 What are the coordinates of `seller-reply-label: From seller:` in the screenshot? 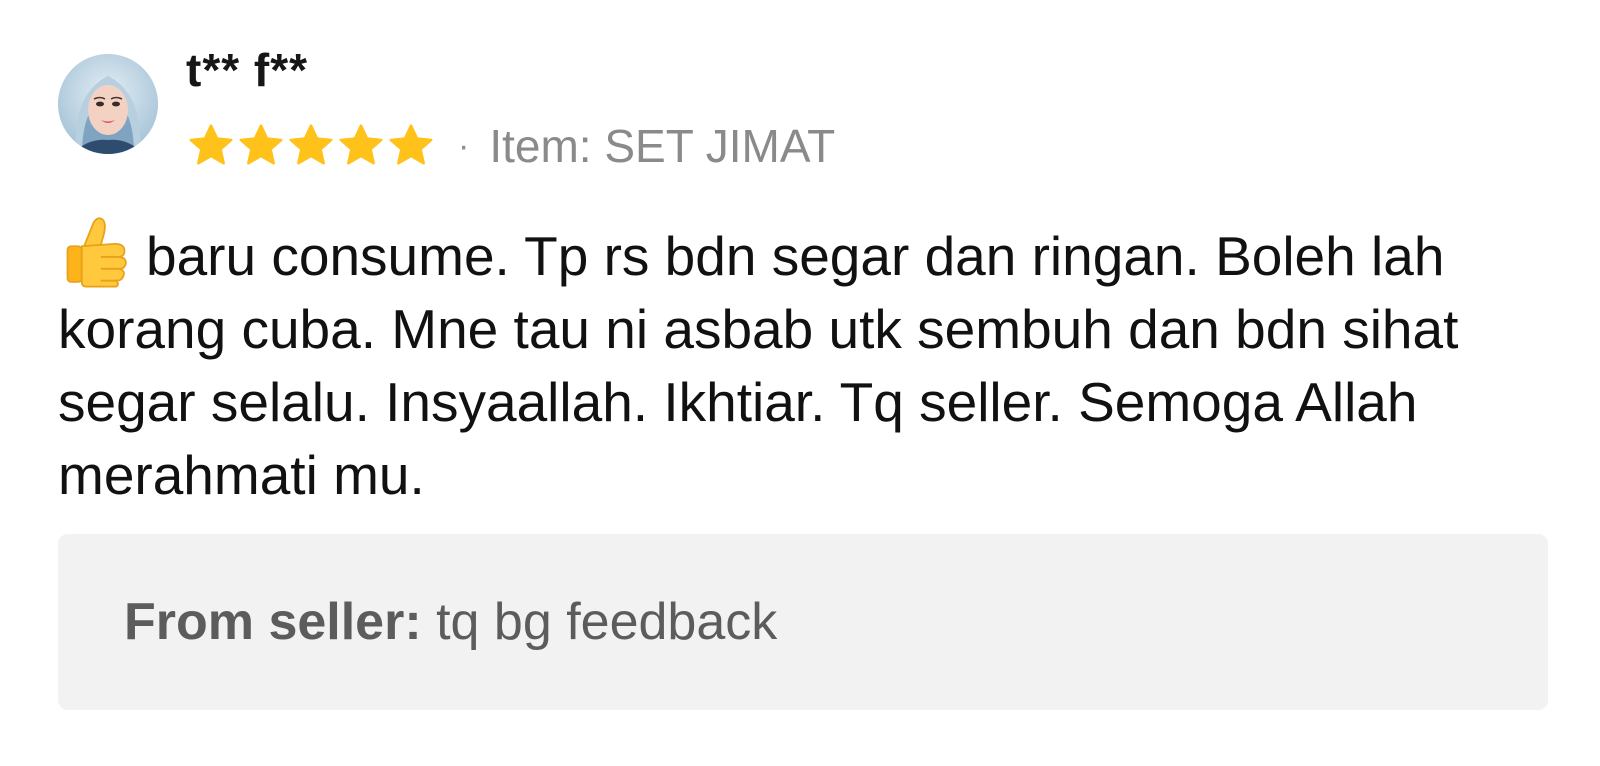 It's located at (273, 622).